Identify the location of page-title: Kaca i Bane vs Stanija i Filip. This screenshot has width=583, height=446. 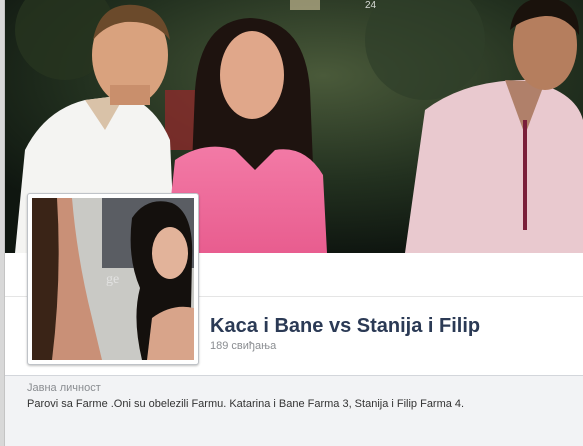
(345, 326).